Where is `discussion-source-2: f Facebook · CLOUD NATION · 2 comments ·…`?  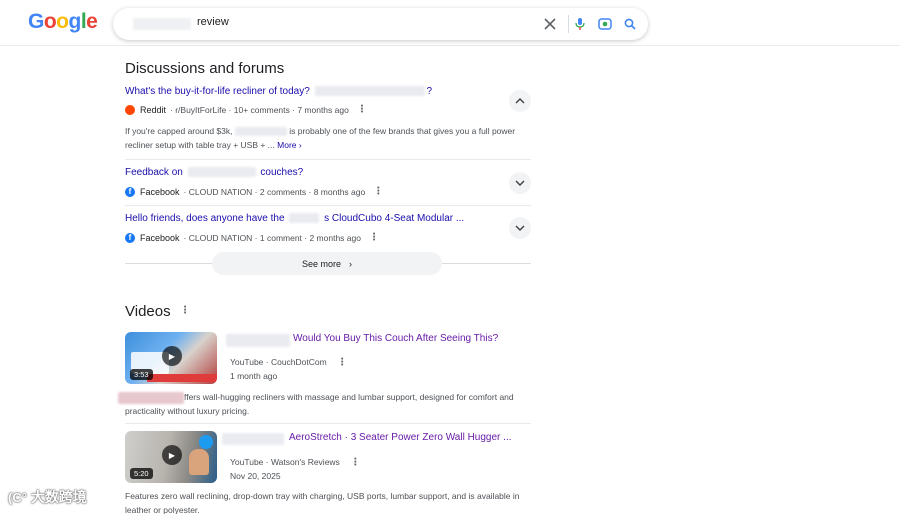 discussion-source-2: f Facebook · CLOUD NATION · 2 comments ·… is located at coordinates (254, 191).